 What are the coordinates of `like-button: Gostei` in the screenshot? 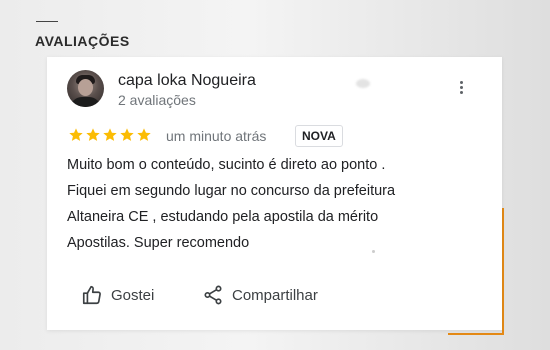 It's located at (117, 295).